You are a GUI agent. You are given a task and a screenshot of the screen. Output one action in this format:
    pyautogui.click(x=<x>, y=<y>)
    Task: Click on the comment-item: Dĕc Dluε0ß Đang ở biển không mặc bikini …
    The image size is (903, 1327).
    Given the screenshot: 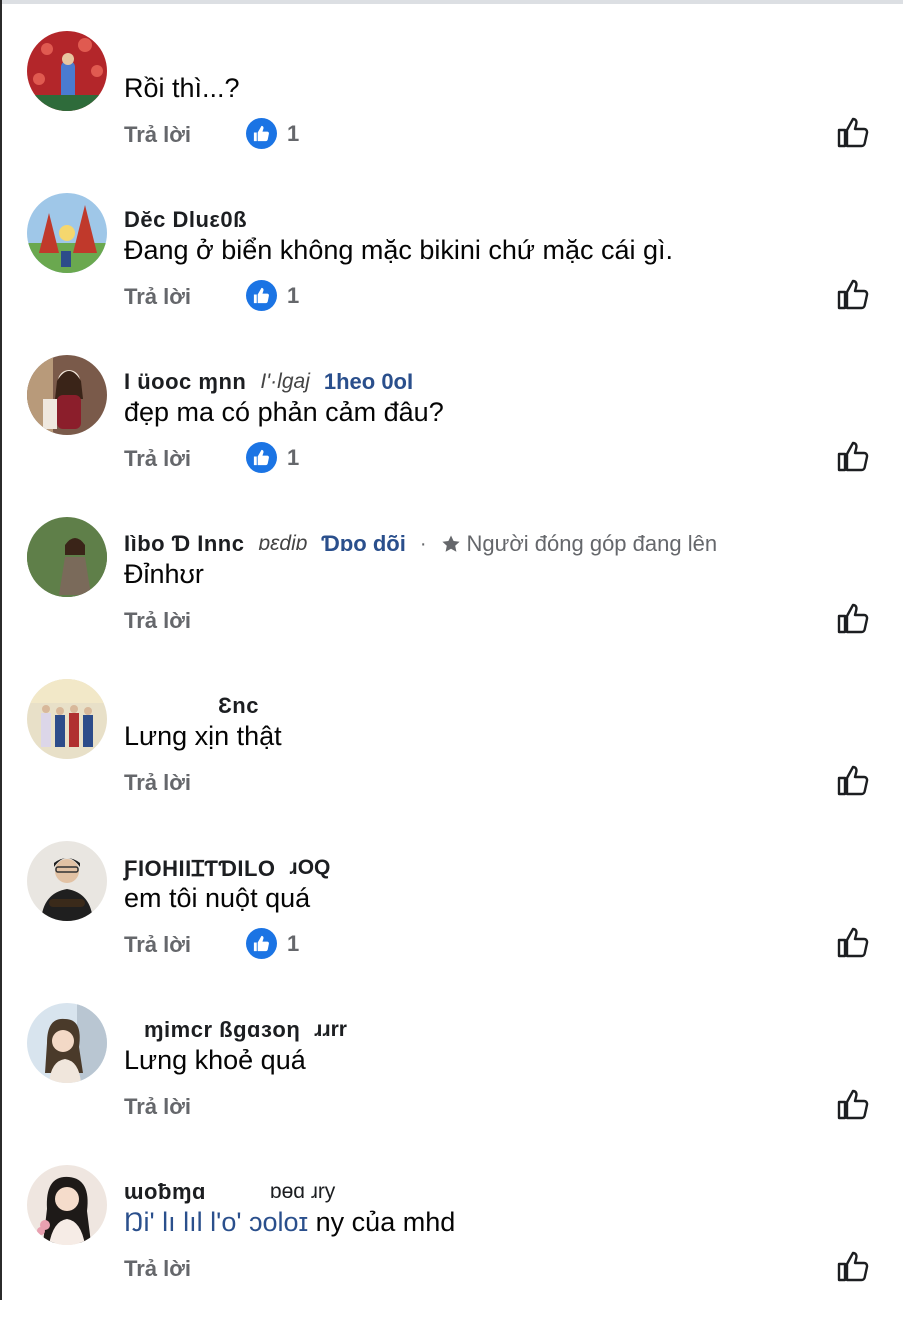 What is the action you would take?
    pyautogui.click(x=451, y=274)
    